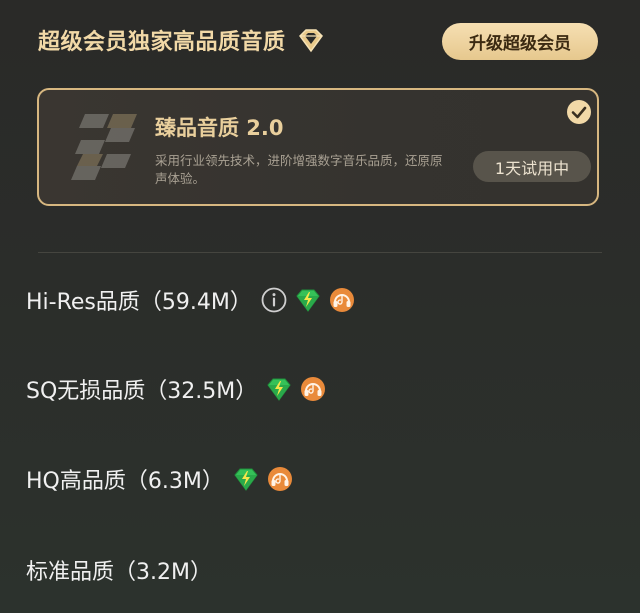 This screenshot has width=640, height=613. Describe the element at coordinates (320, 252) in the screenshot. I see `divider` at that location.